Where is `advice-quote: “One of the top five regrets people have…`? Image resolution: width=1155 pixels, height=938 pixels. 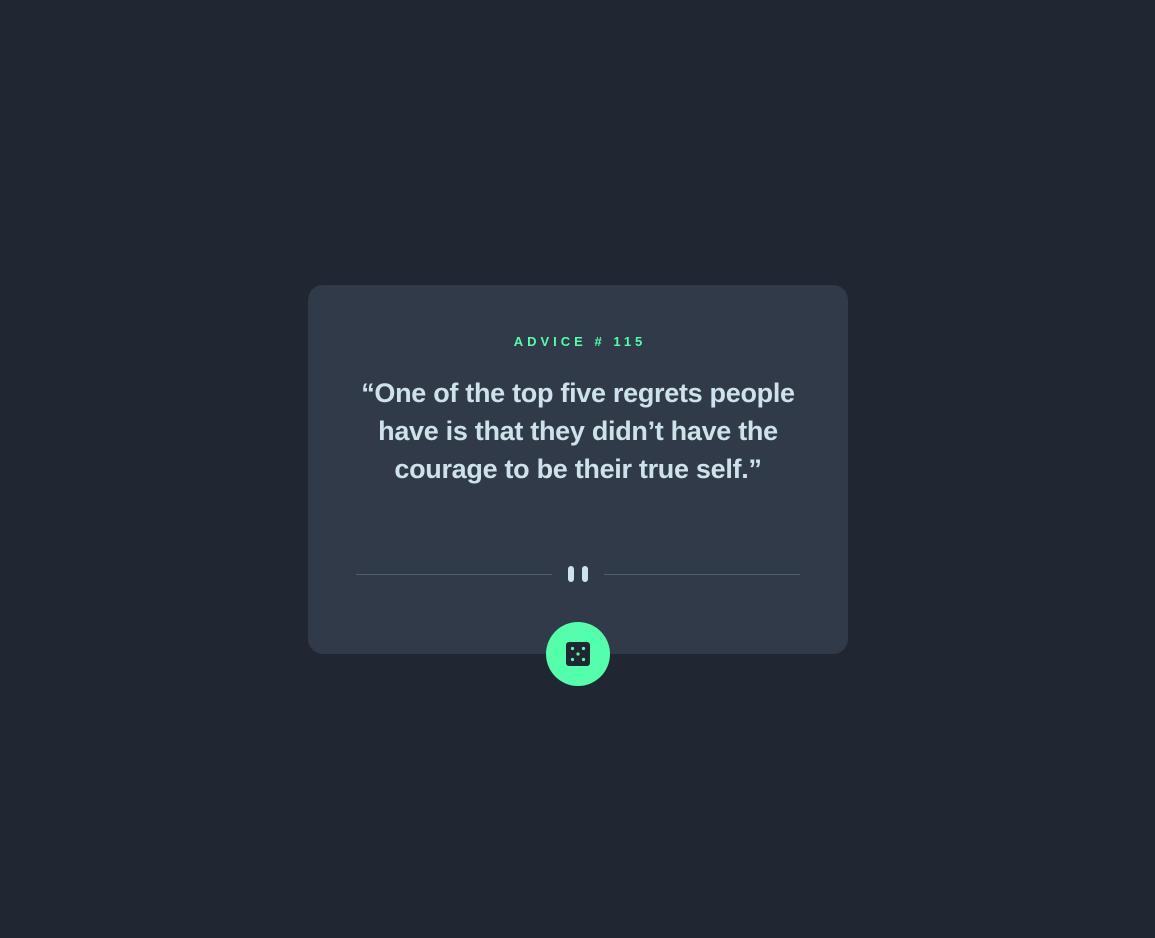
advice-quote: “One of the top five regrets people have… is located at coordinates (578, 431).